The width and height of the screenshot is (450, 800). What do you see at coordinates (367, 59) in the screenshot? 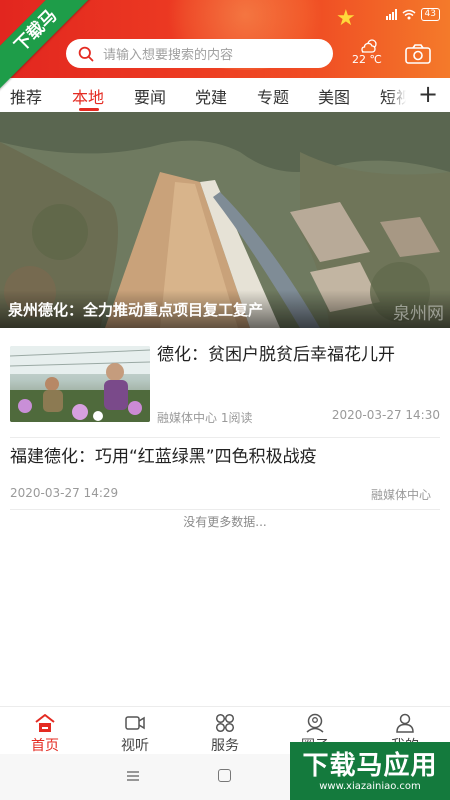
I see `weather-temperature: 22 ℃` at bounding box center [367, 59].